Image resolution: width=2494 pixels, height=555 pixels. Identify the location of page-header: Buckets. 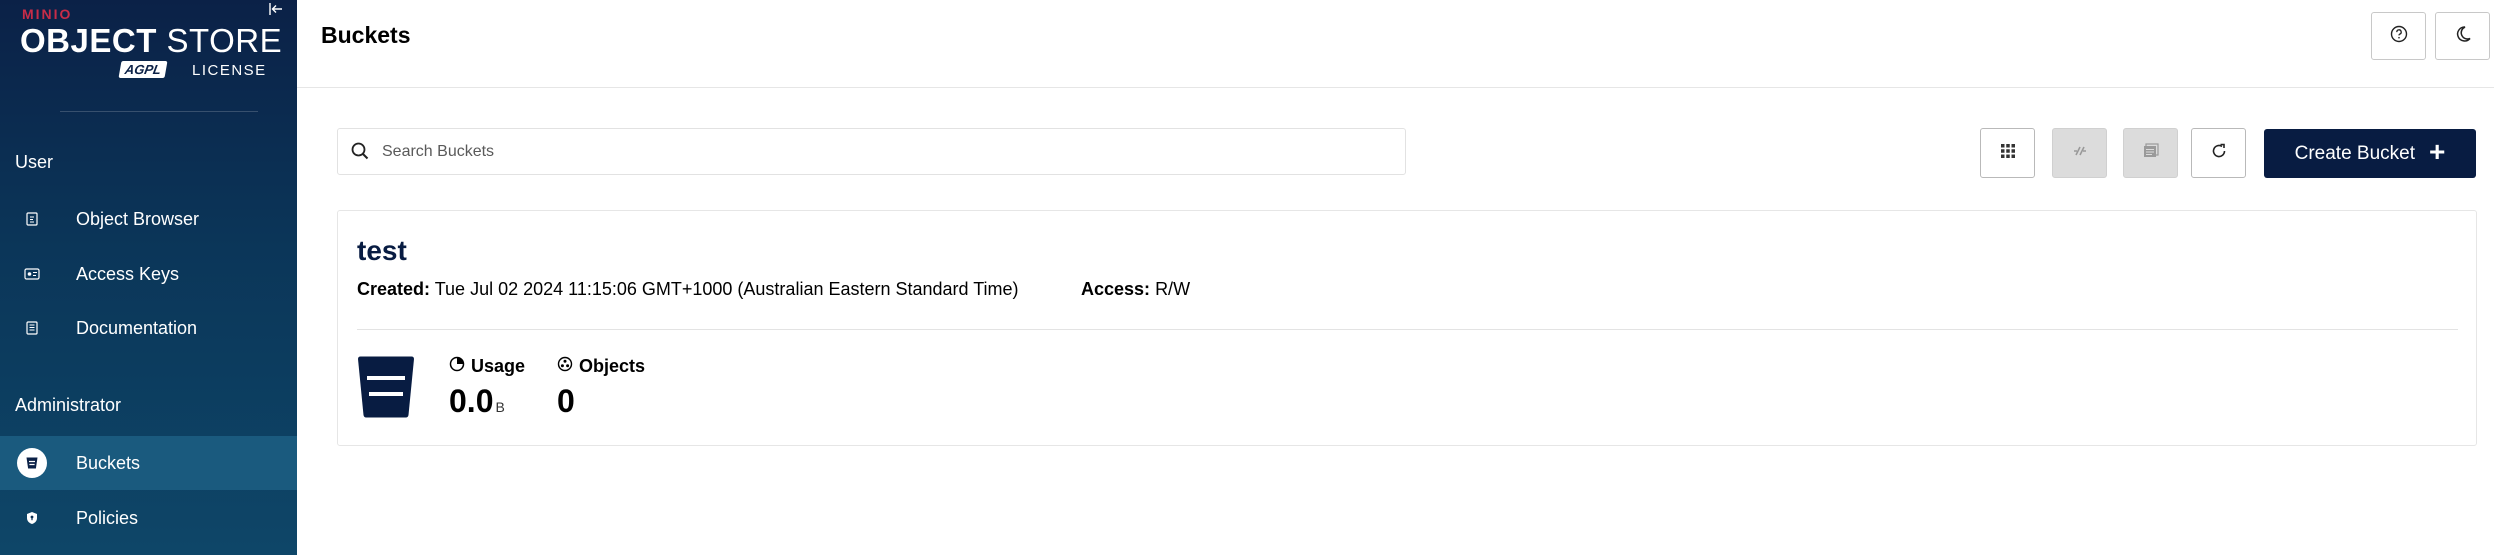
(1395, 44).